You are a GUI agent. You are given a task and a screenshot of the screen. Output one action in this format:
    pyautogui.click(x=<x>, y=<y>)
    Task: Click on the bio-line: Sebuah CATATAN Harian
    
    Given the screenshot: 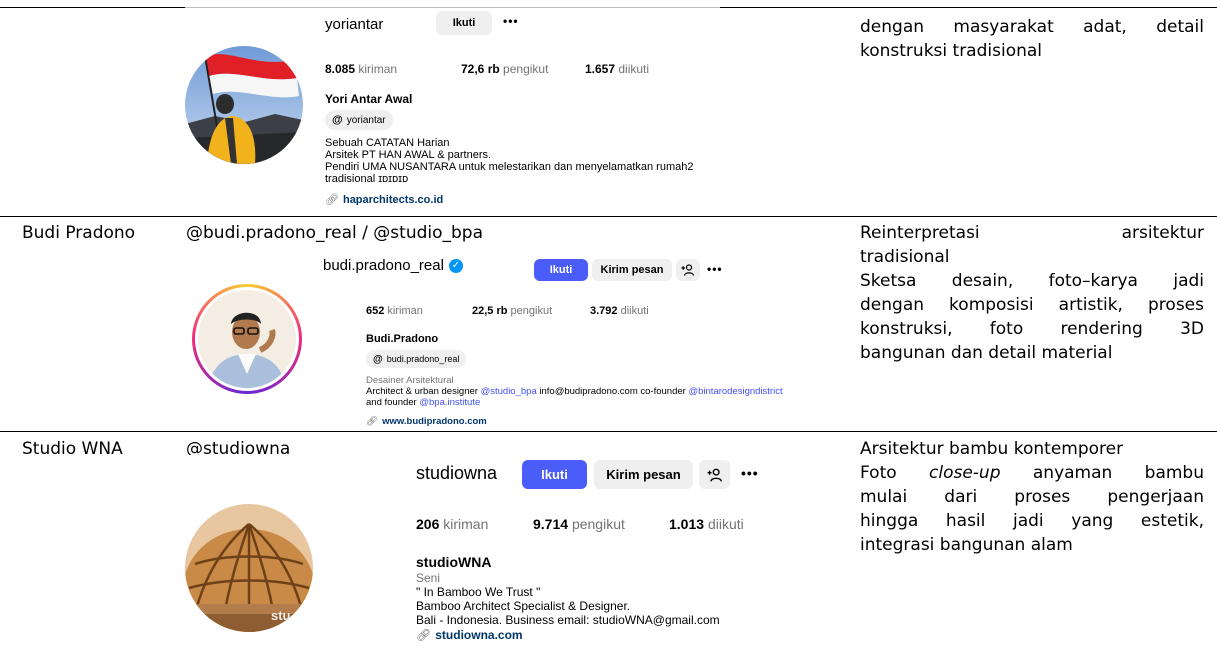 What is the action you would take?
    pyautogui.click(x=387, y=143)
    